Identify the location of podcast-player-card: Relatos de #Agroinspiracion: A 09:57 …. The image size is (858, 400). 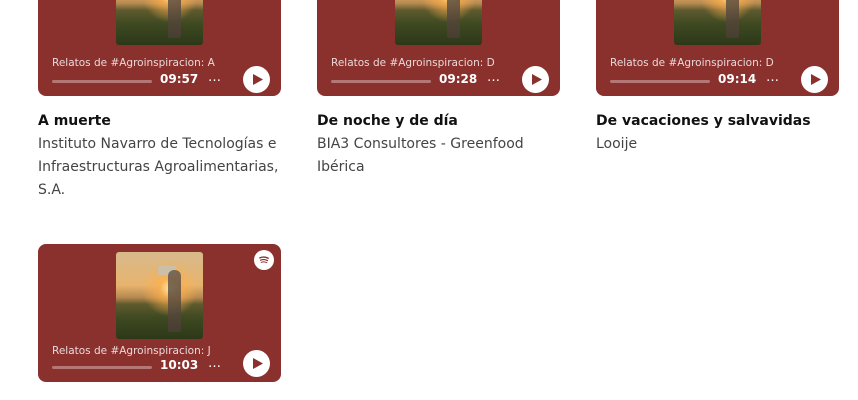
(159, 48).